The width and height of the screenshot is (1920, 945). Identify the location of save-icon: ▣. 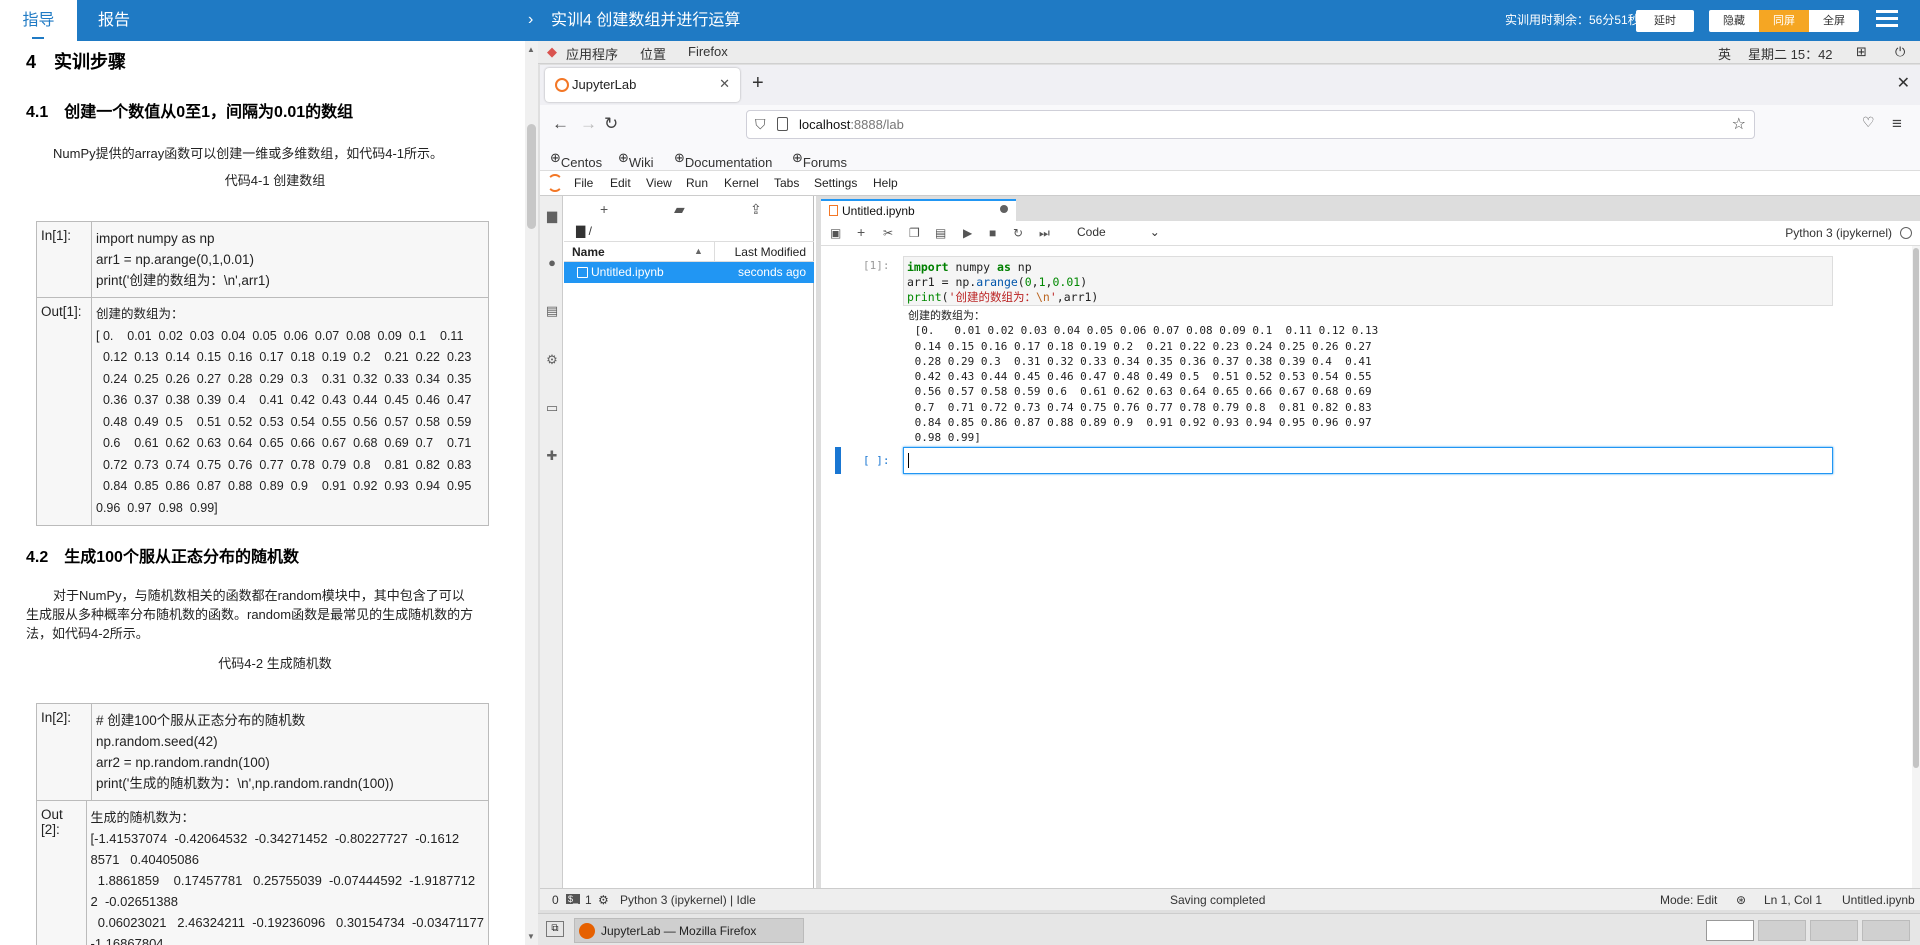
(835, 233).